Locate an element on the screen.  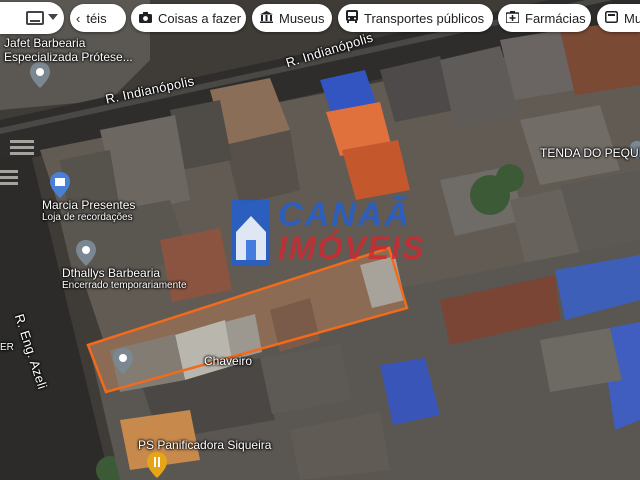
pin-panificadora is located at coordinates (157, 465).